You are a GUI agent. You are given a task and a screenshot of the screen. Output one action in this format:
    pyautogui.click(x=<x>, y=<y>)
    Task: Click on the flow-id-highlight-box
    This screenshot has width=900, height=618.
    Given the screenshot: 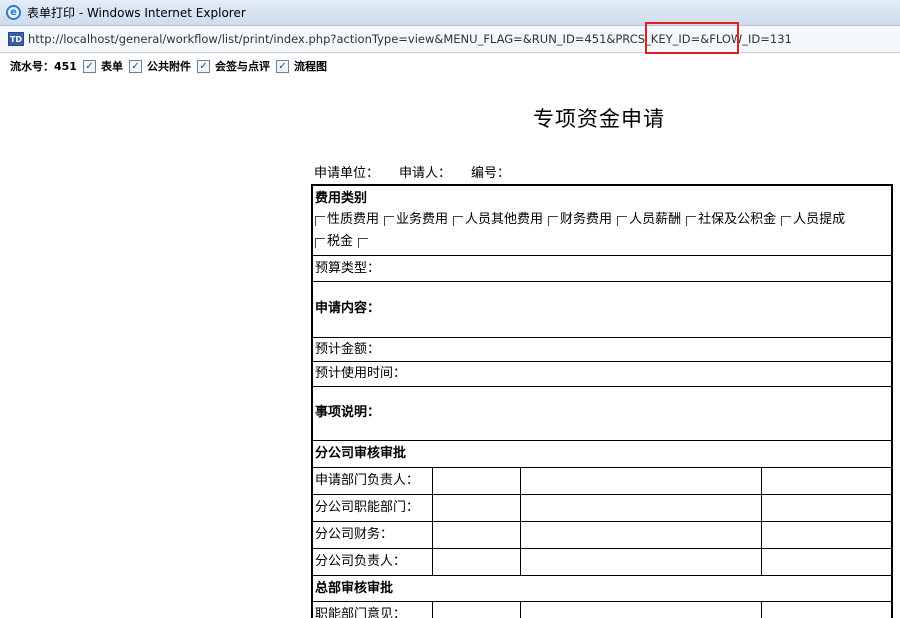 What is the action you would take?
    pyautogui.click(x=692, y=38)
    